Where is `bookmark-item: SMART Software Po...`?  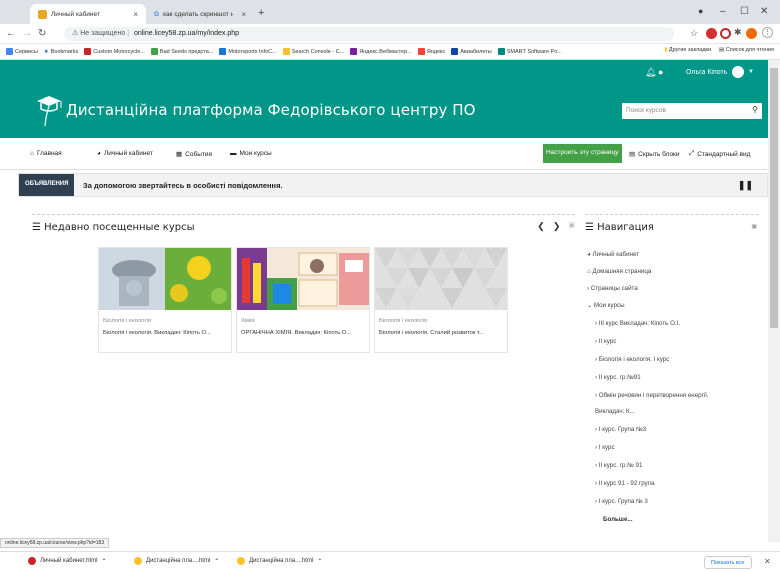
bookmark-item: SMART Software Po... is located at coordinates (529, 51).